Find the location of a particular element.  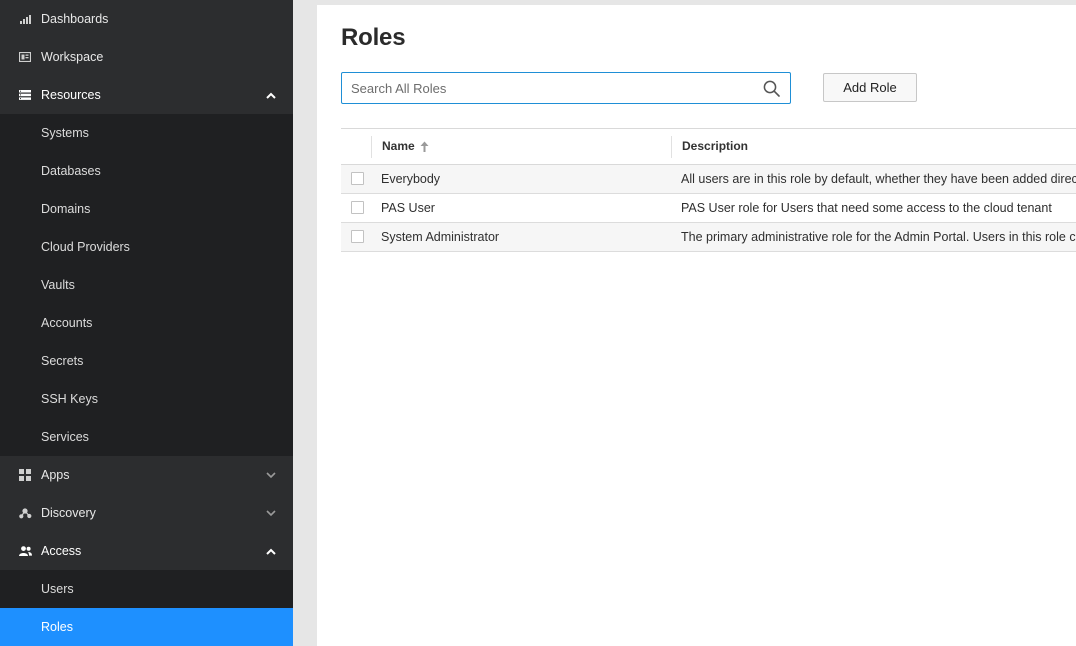

sidebar-subitem-label: Roles is located at coordinates (57, 627).